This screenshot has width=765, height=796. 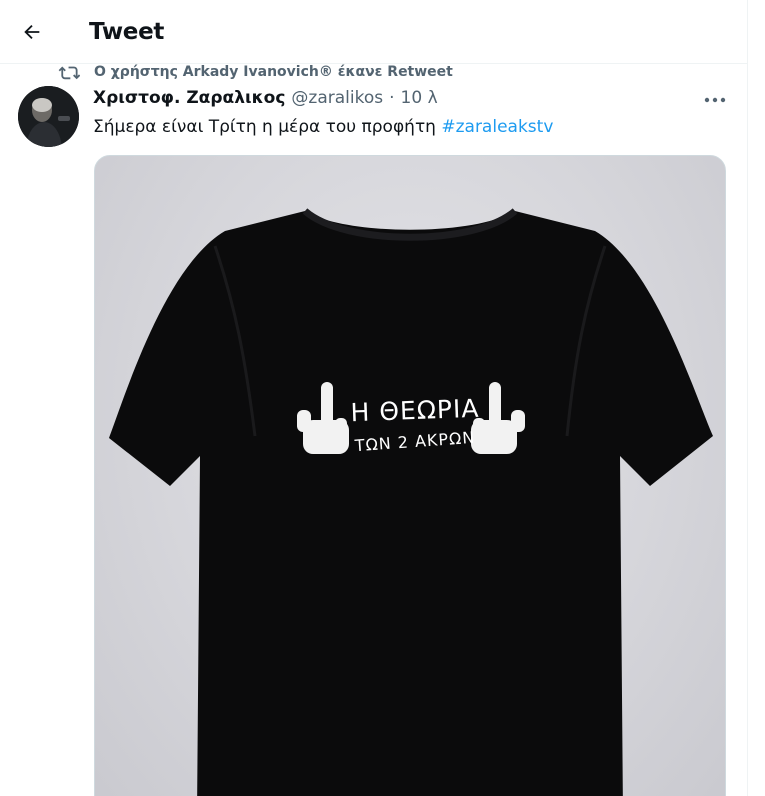 I want to click on hashtag-link: #zaraleakstv, so click(x=497, y=127).